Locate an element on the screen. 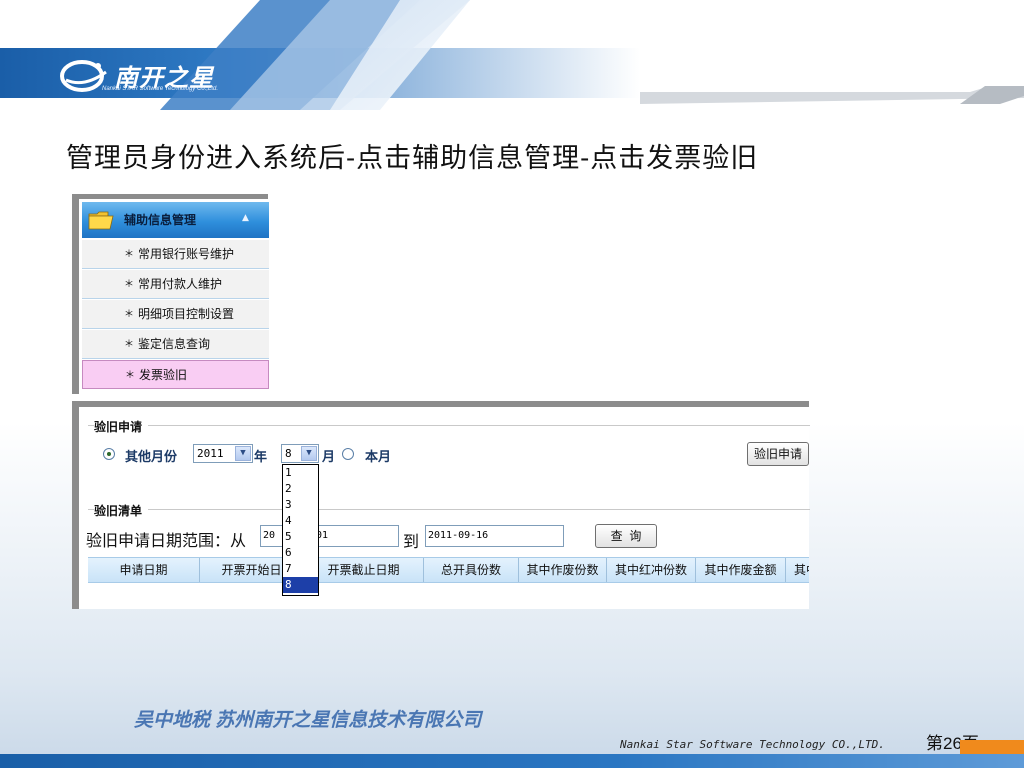 The image size is (1024, 768). banner-swoosh is located at coordinates (512, 55).